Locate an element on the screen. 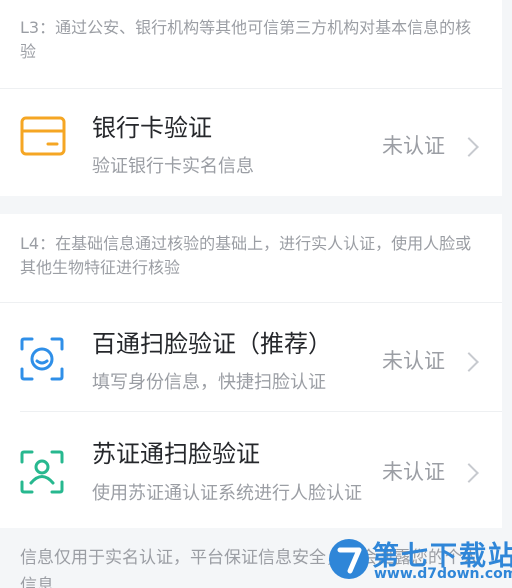 The height and width of the screenshot is (588, 512). baitong-face-verify-title: 百通扫脸验证（推荐） is located at coordinates (212, 344).